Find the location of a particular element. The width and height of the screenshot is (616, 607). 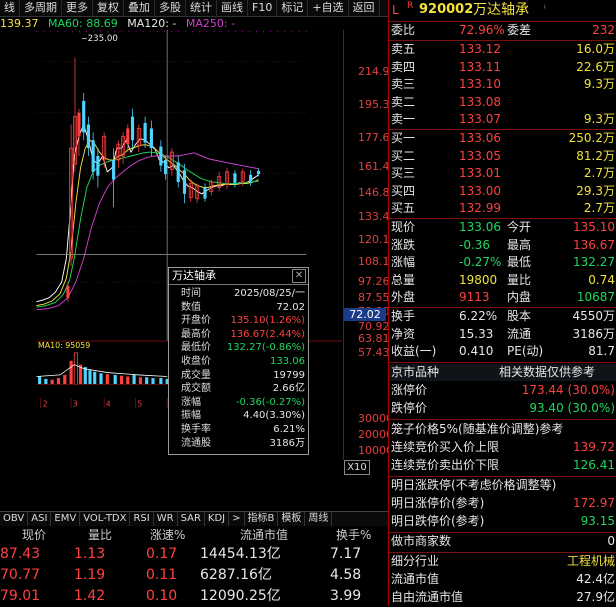

book-price: 133.06 is located at coordinates (480, 138).